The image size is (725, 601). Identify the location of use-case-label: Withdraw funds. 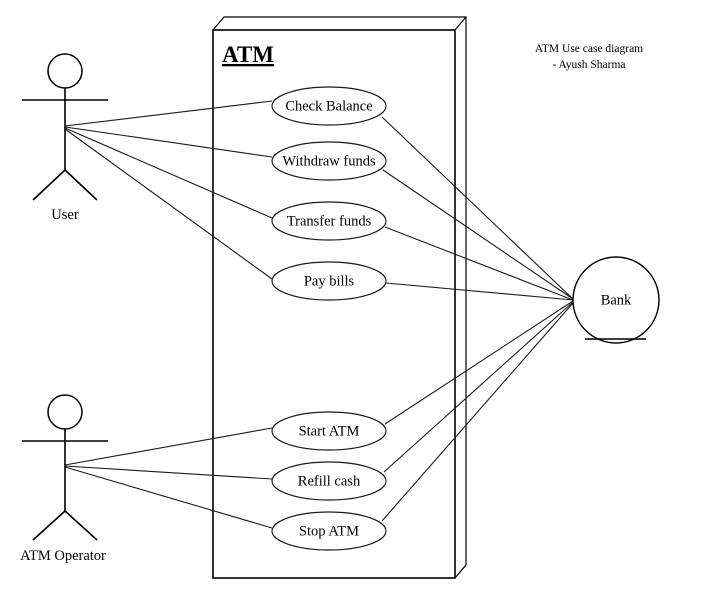
(329, 161).